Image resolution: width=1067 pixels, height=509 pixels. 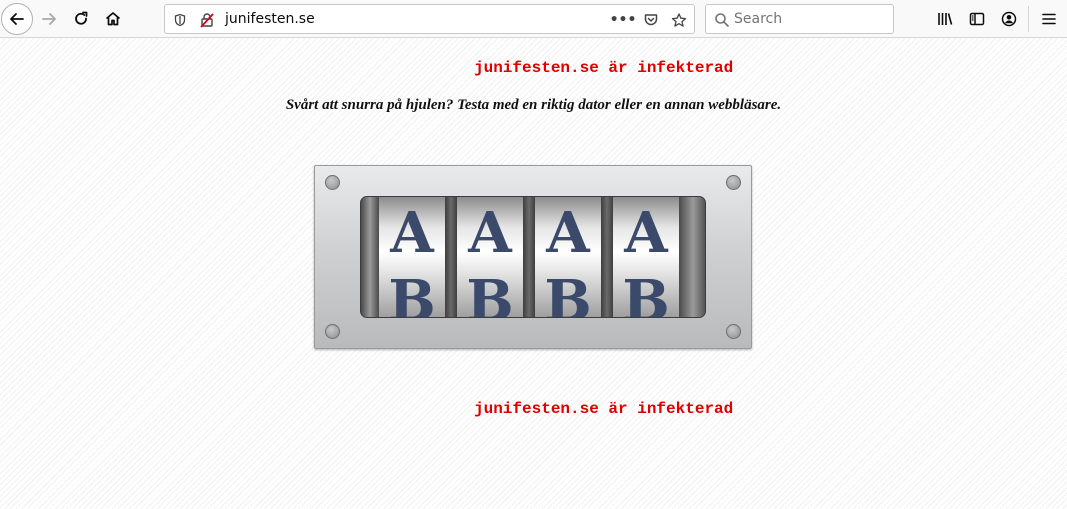 I want to click on account-icon, so click(x=1009, y=19).